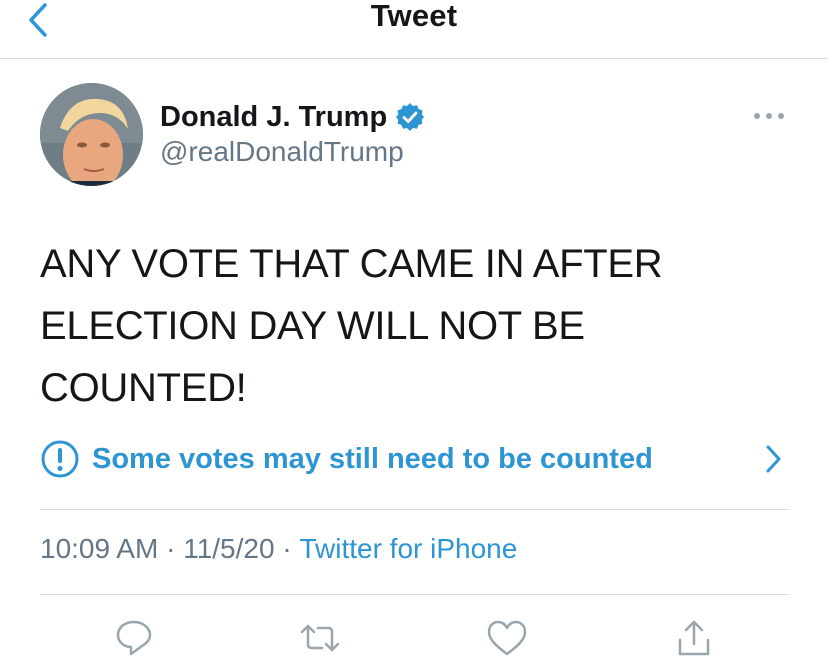  I want to click on retweet-icon, so click(320, 638).